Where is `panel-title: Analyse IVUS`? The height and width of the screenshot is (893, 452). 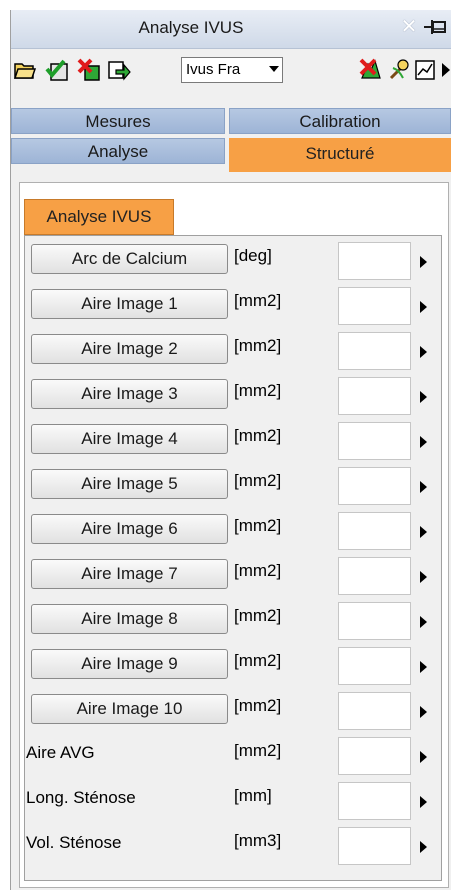
panel-title: Analyse IVUS is located at coordinates (191, 27).